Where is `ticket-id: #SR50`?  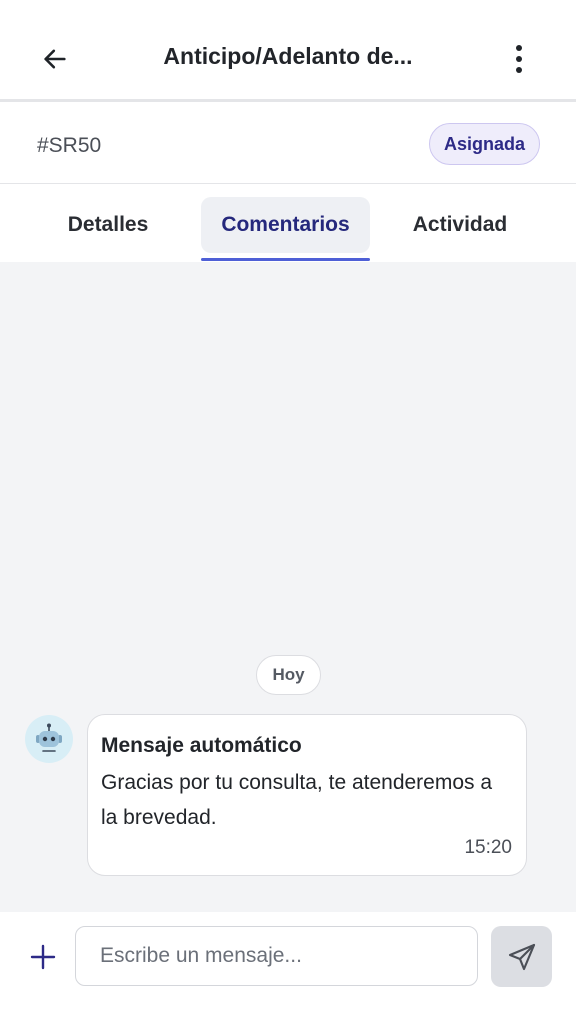
ticket-id: #SR50 is located at coordinates (69, 145).